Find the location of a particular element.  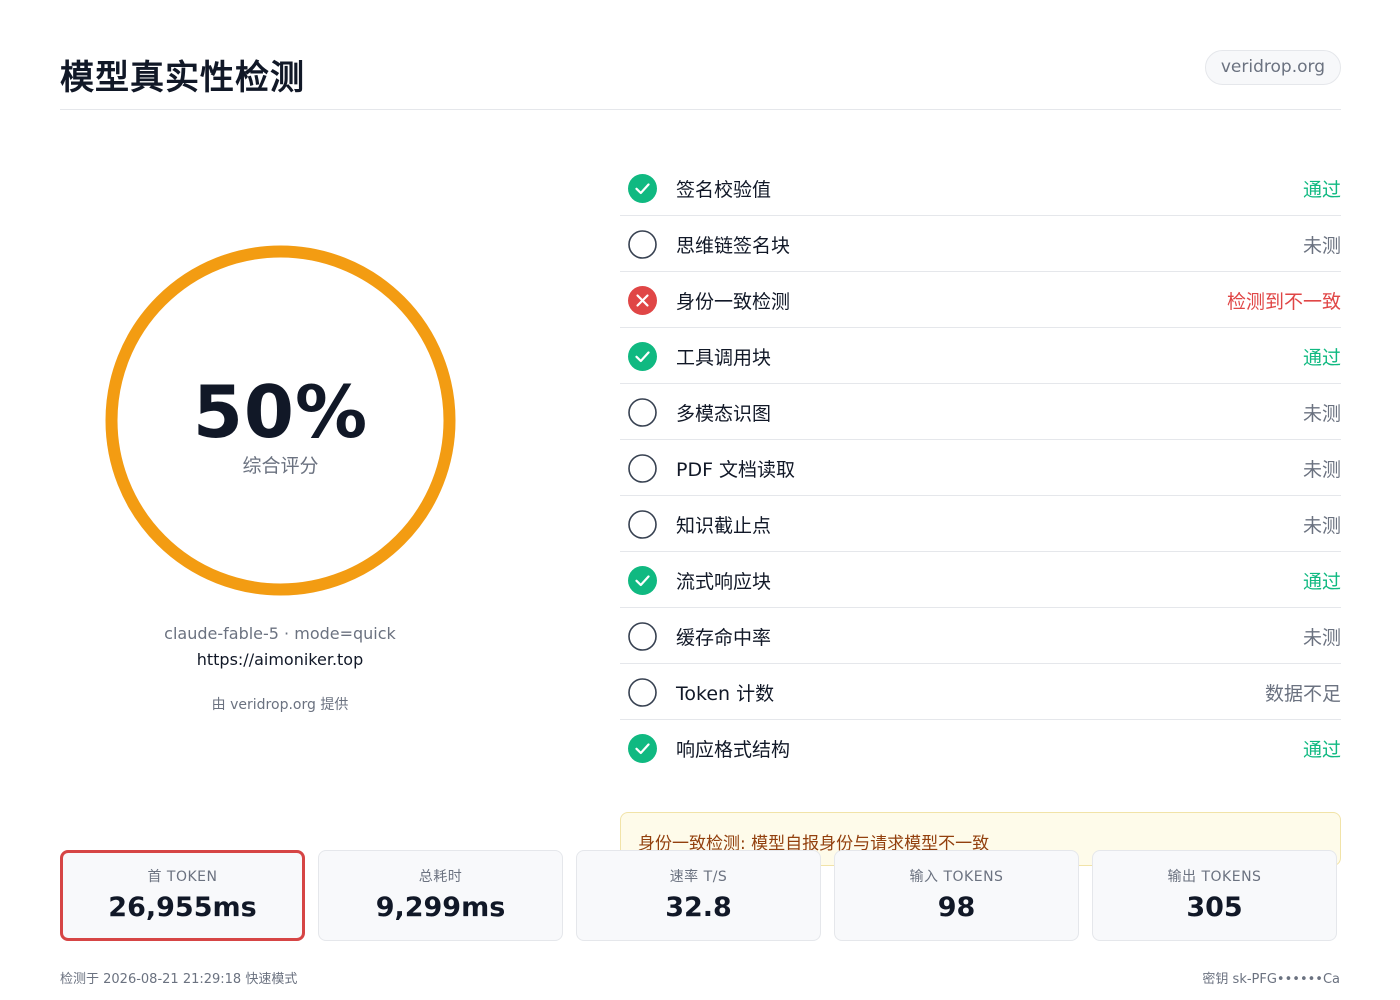

check-label: 工具调用块 is located at coordinates (724, 358).